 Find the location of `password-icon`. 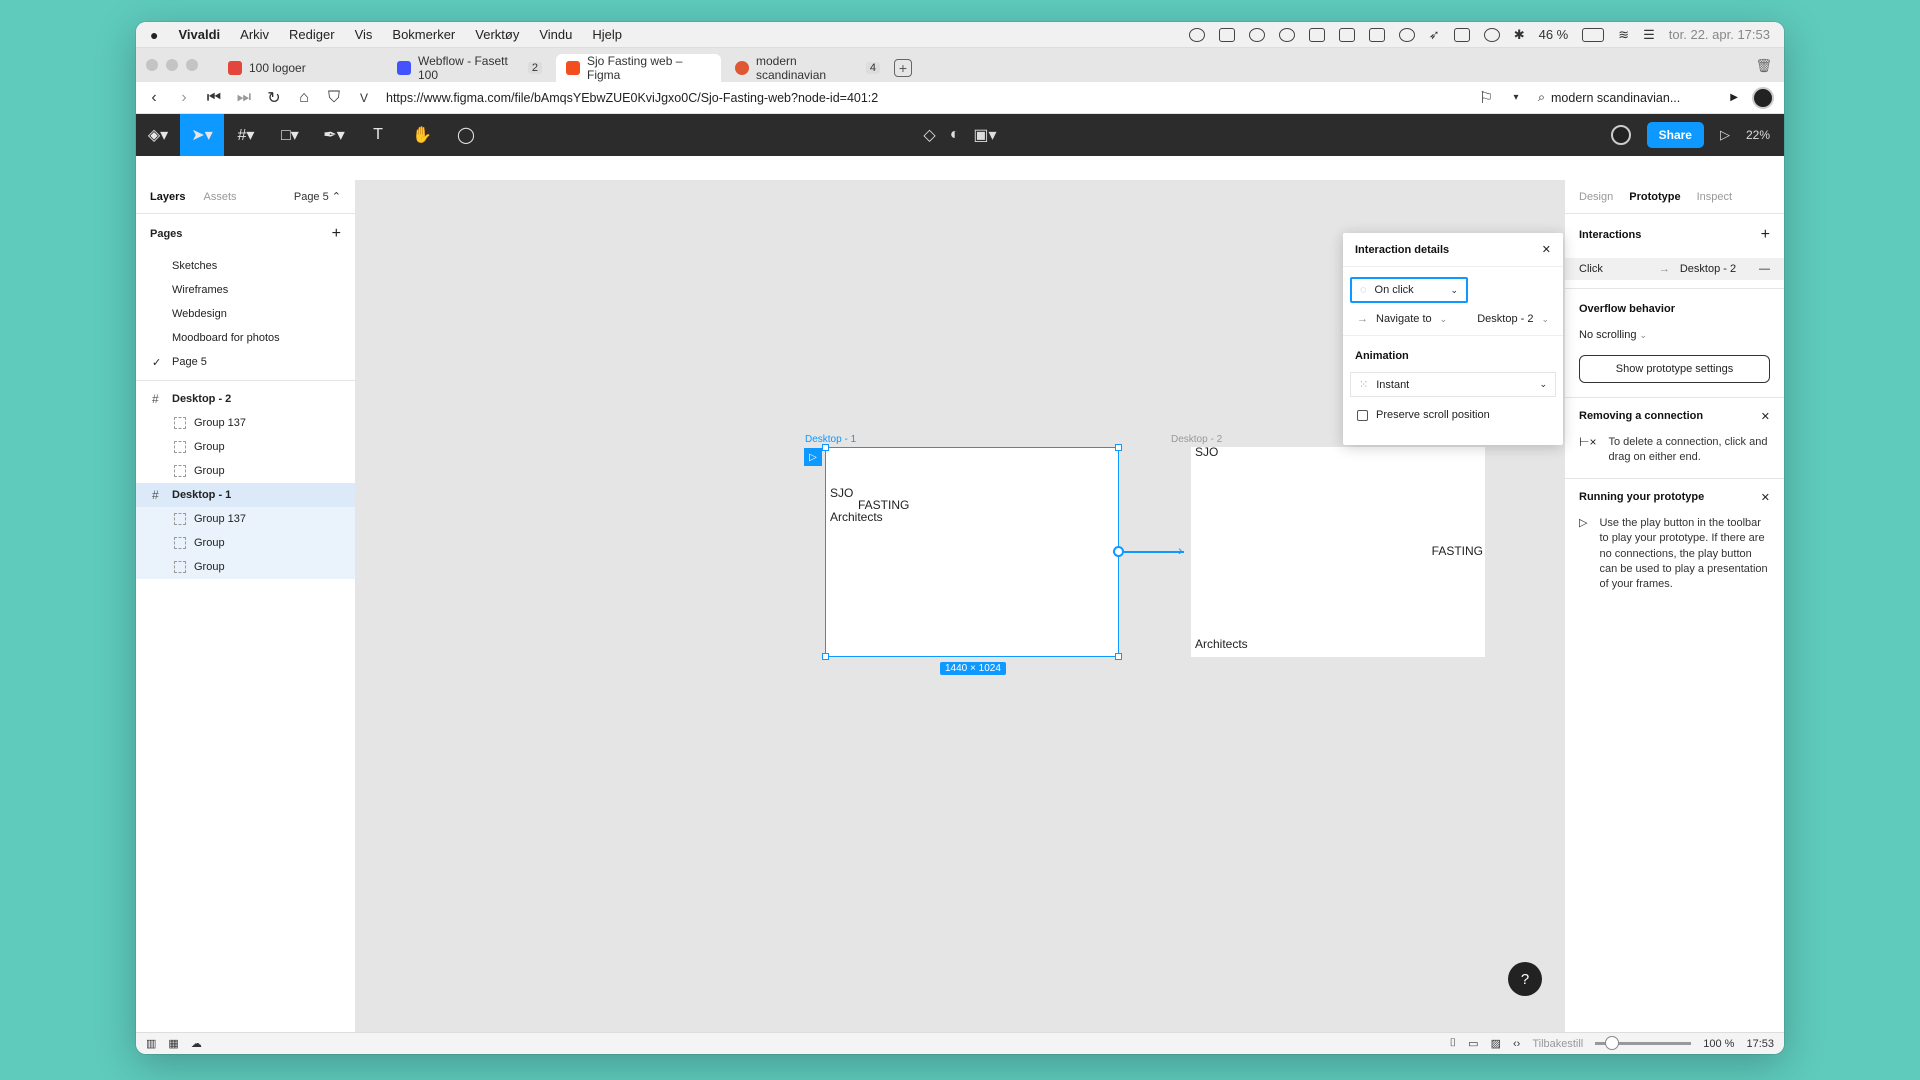

password-icon is located at coordinates (1406, 34).